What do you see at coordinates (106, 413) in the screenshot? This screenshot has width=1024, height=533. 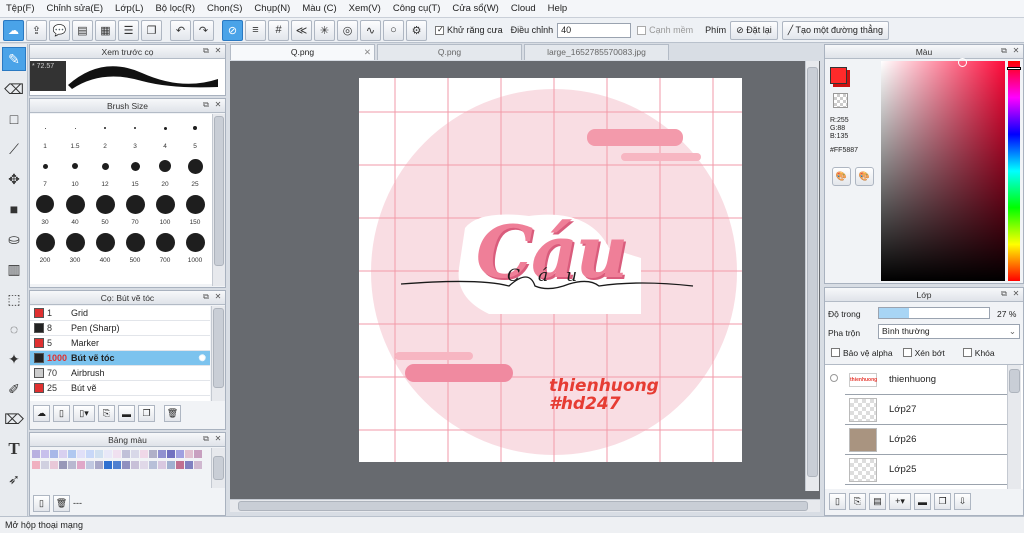 I see `copy-brush-icon: ⎘` at bounding box center [106, 413].